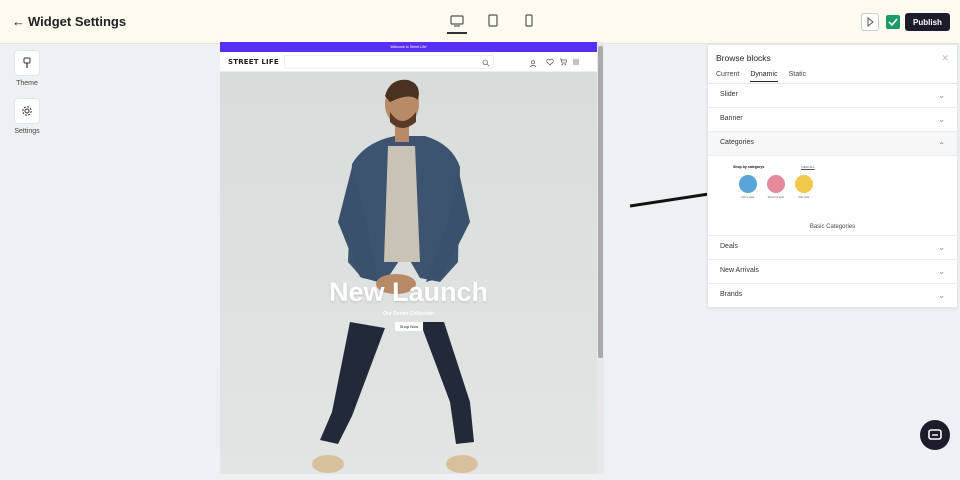 The width and height of the screenshot is (960, 480). What do you see at coordinates (798, 76) in the screenshot?
I see `tab-static: Static` at bounding box center [798, 76].